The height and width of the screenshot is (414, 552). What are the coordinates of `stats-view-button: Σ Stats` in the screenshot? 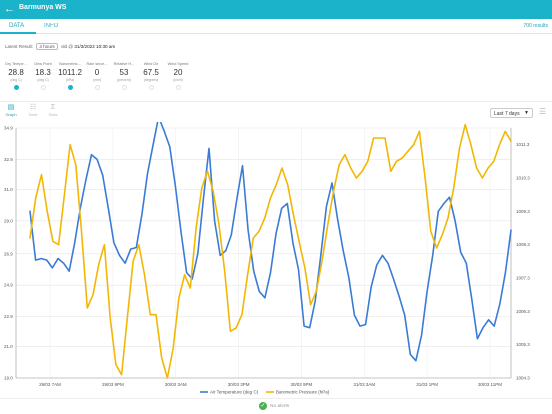 It's located at (53, 110).